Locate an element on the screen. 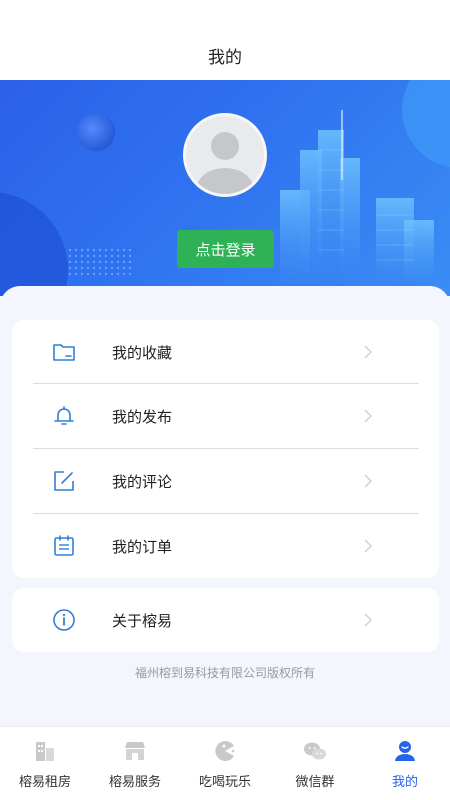  building-icon is located at coordinates (45, 751).